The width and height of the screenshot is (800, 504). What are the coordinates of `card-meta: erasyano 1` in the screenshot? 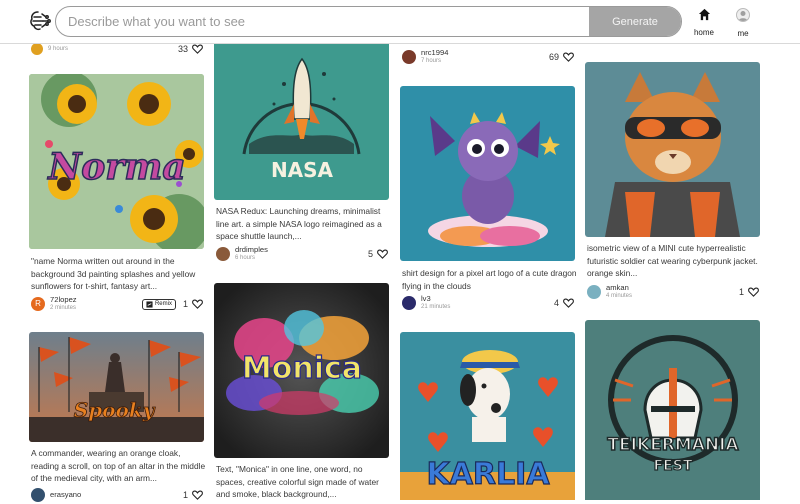 It's located at (118, 495).